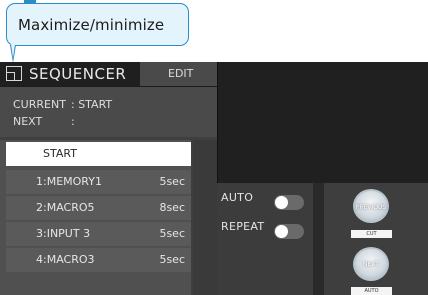 The height and width of the screenshot is (295, 428). I want to click on previous-button: PREVIOUS, so click(371, 206).